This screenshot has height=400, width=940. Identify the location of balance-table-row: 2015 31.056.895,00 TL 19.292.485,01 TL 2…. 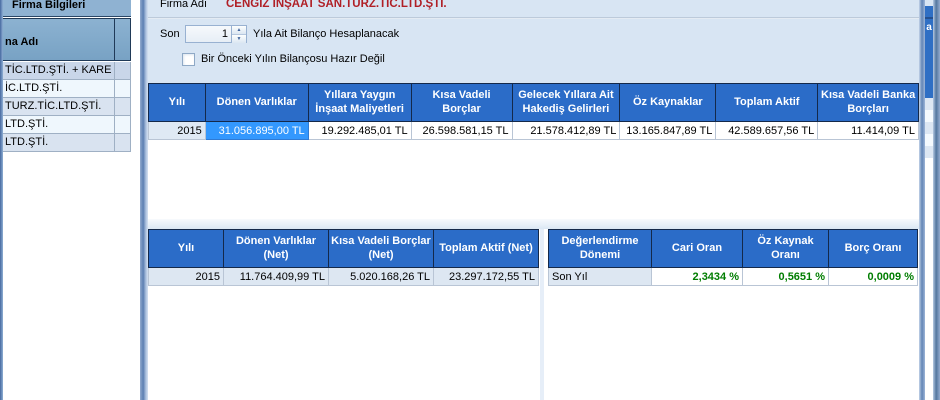
(533, 130).